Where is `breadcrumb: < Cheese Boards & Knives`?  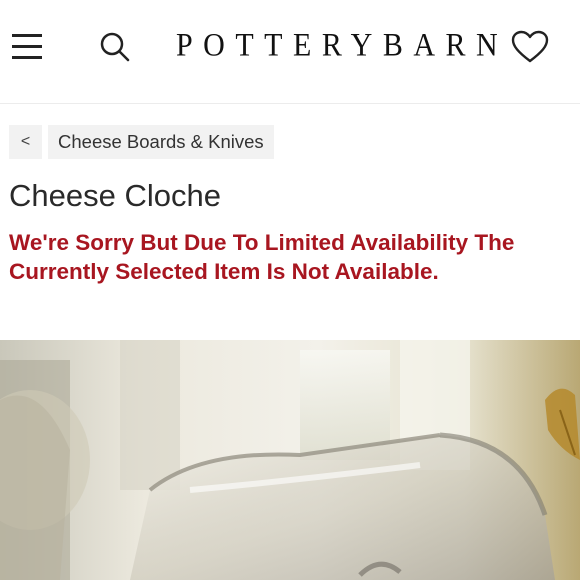 breadcrumb: < Cheese Boards & Knives is located at coordinates (141, 142).